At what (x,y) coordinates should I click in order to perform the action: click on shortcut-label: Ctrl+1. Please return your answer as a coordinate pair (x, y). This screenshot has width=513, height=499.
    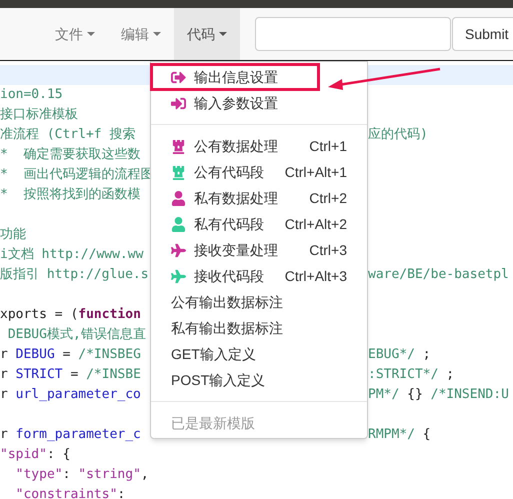
    Looking at the image, I should click on (328, 146).